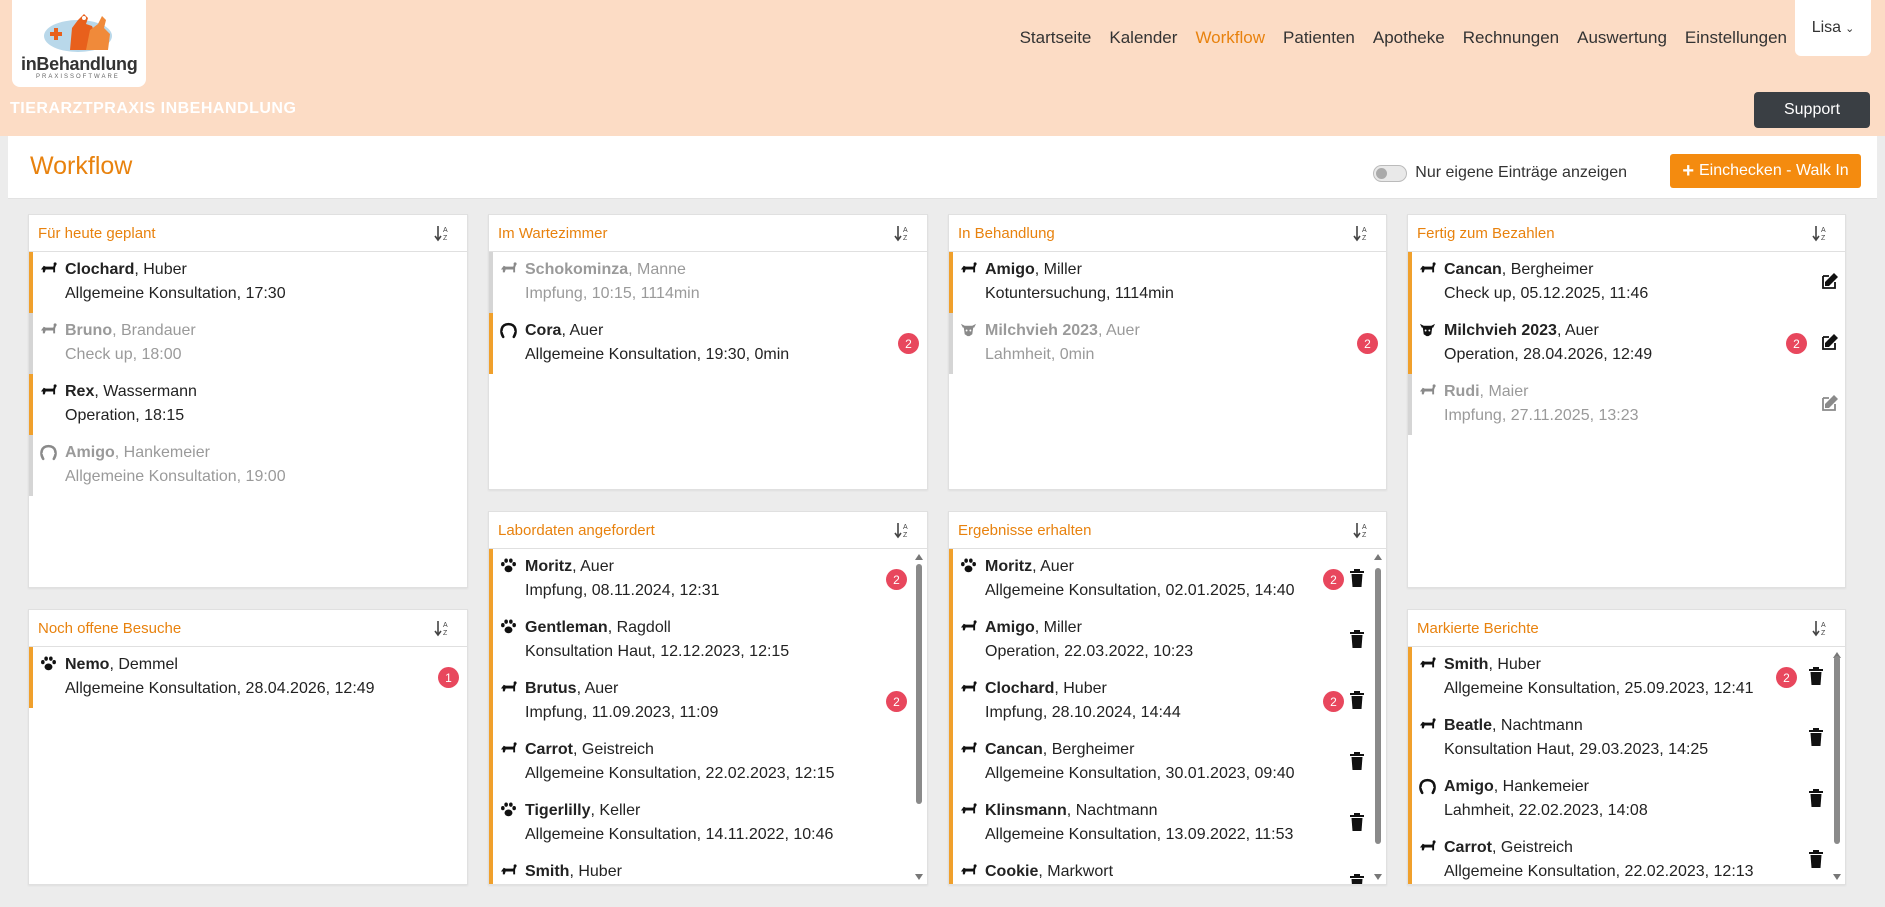 This screenshot has height=907, width=1885. What do you see at coordinates (1319, 44) in the screenshot?
I see `nav-patienten: Patienten` at bounding box center [1319, 44].